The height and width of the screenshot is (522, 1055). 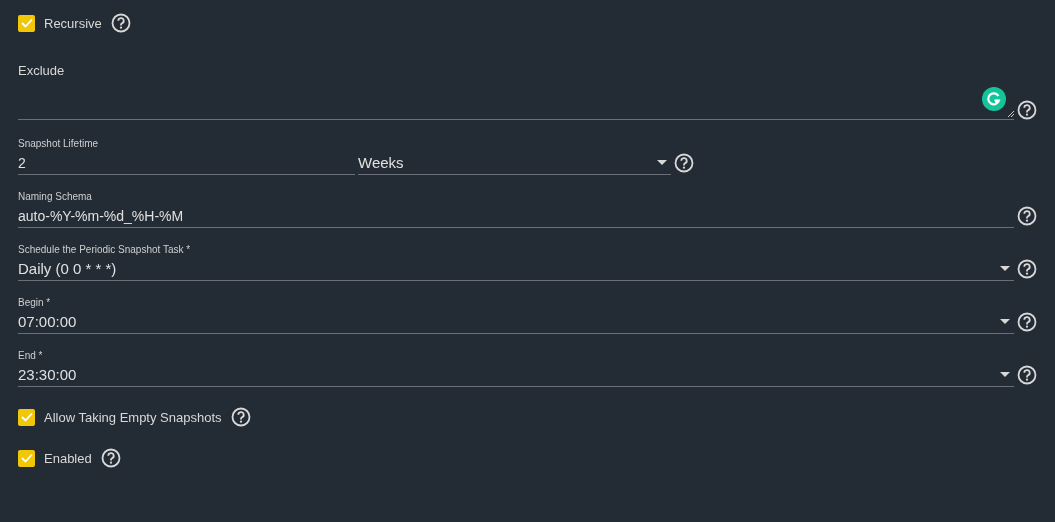 I want to click on select-field: 23:30:00, so click(x=516, y=375).